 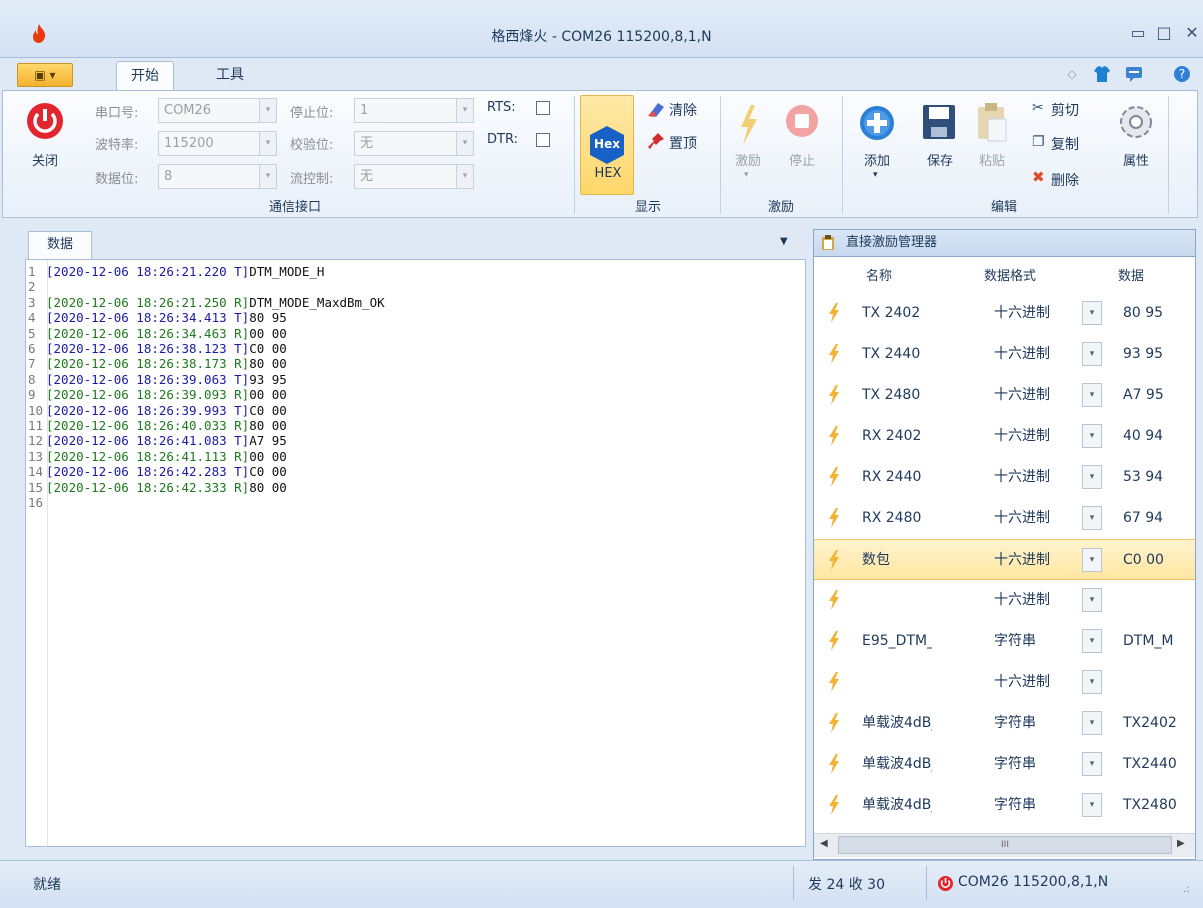 I want to click on stimulus-row: TX 2402 十六进制 ▾ 80 95, so click(x=1004, y=313).